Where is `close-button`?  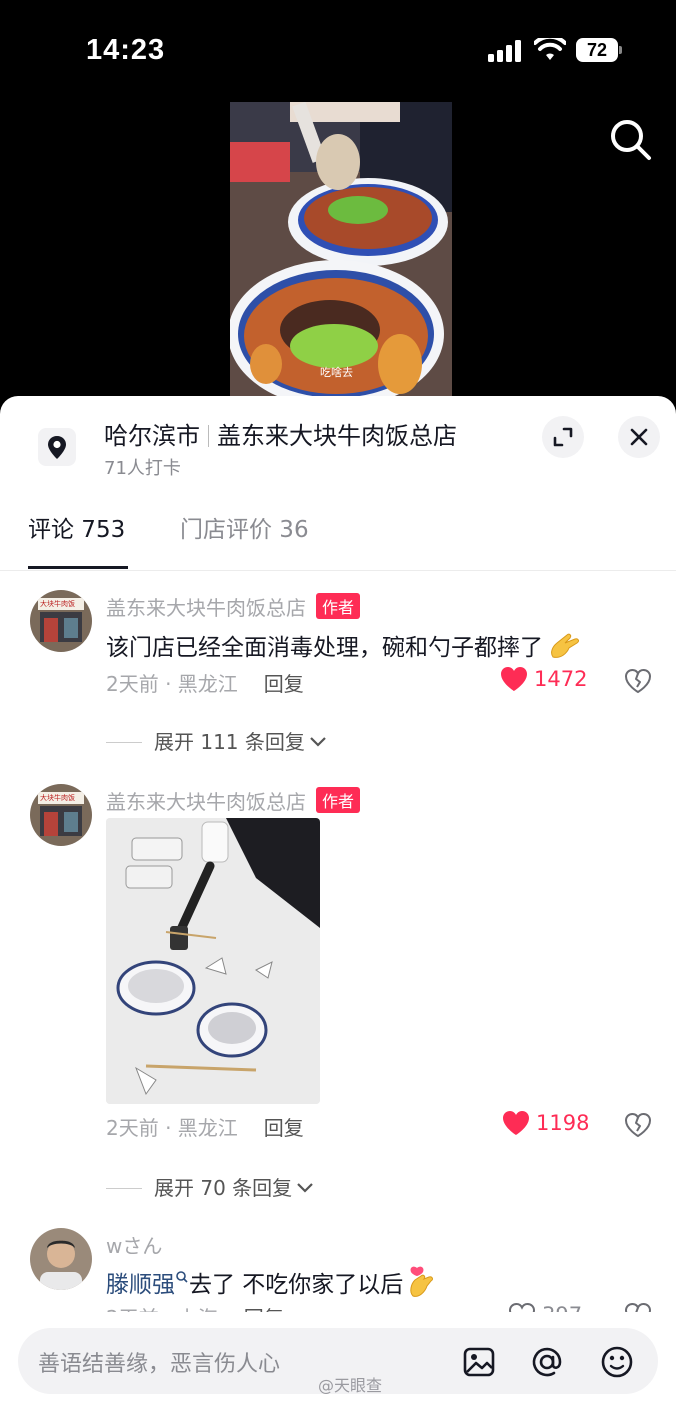
close-button is located at coordinates (639, 437).